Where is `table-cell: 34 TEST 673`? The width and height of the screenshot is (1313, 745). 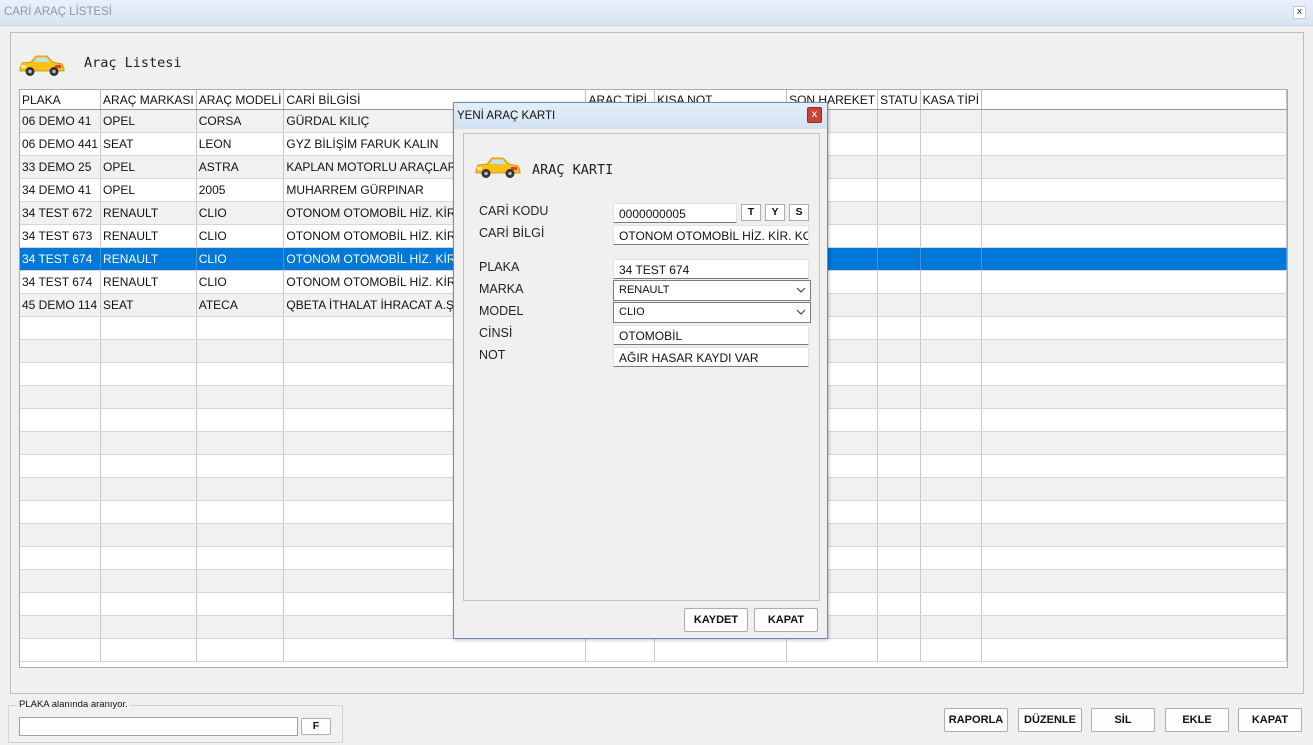 table-cell: 34 TEST 673 is located at coordinates (61, 236).